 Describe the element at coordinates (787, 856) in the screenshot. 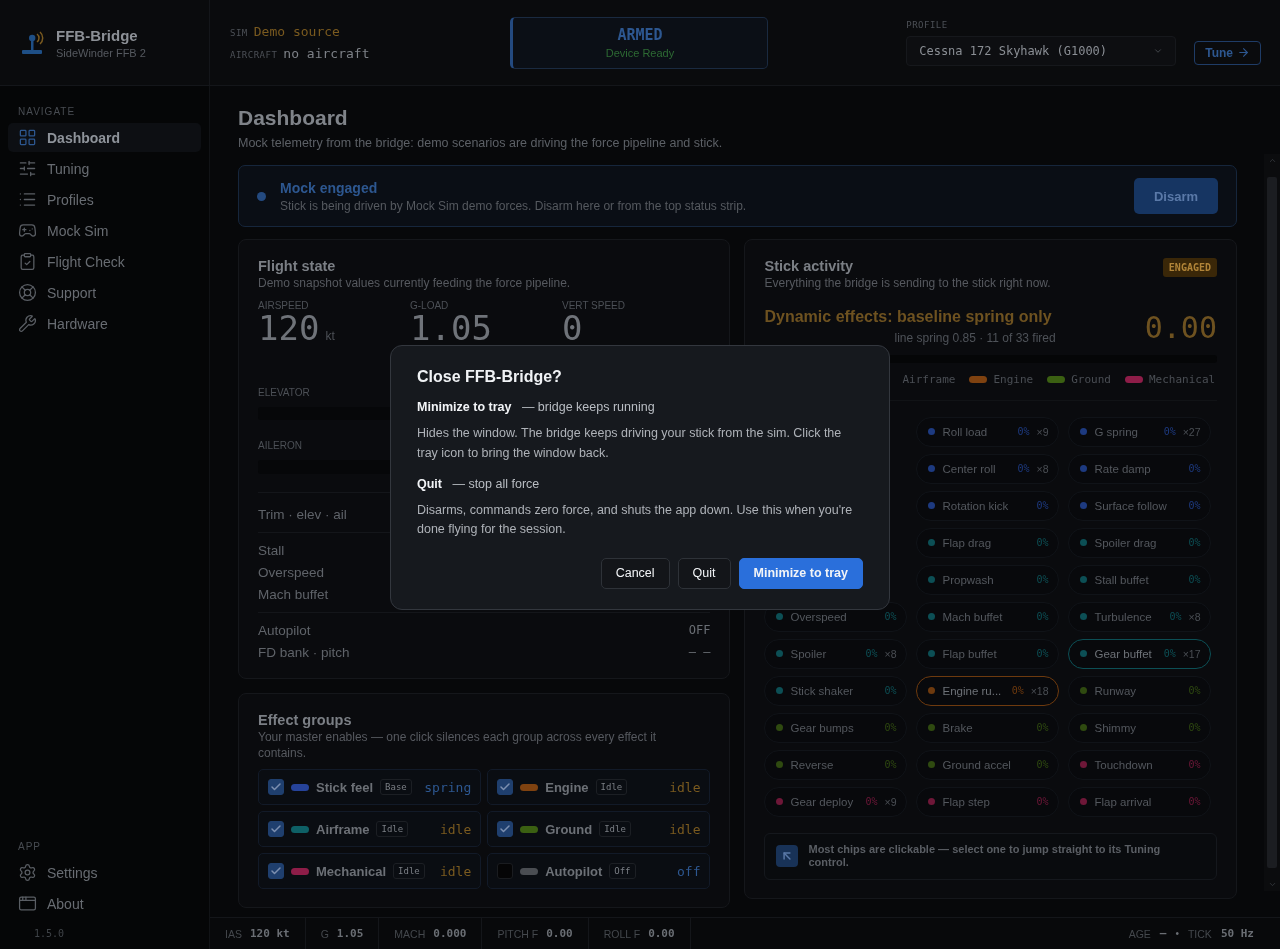

I see `arrow-up-left-icon` at that location.